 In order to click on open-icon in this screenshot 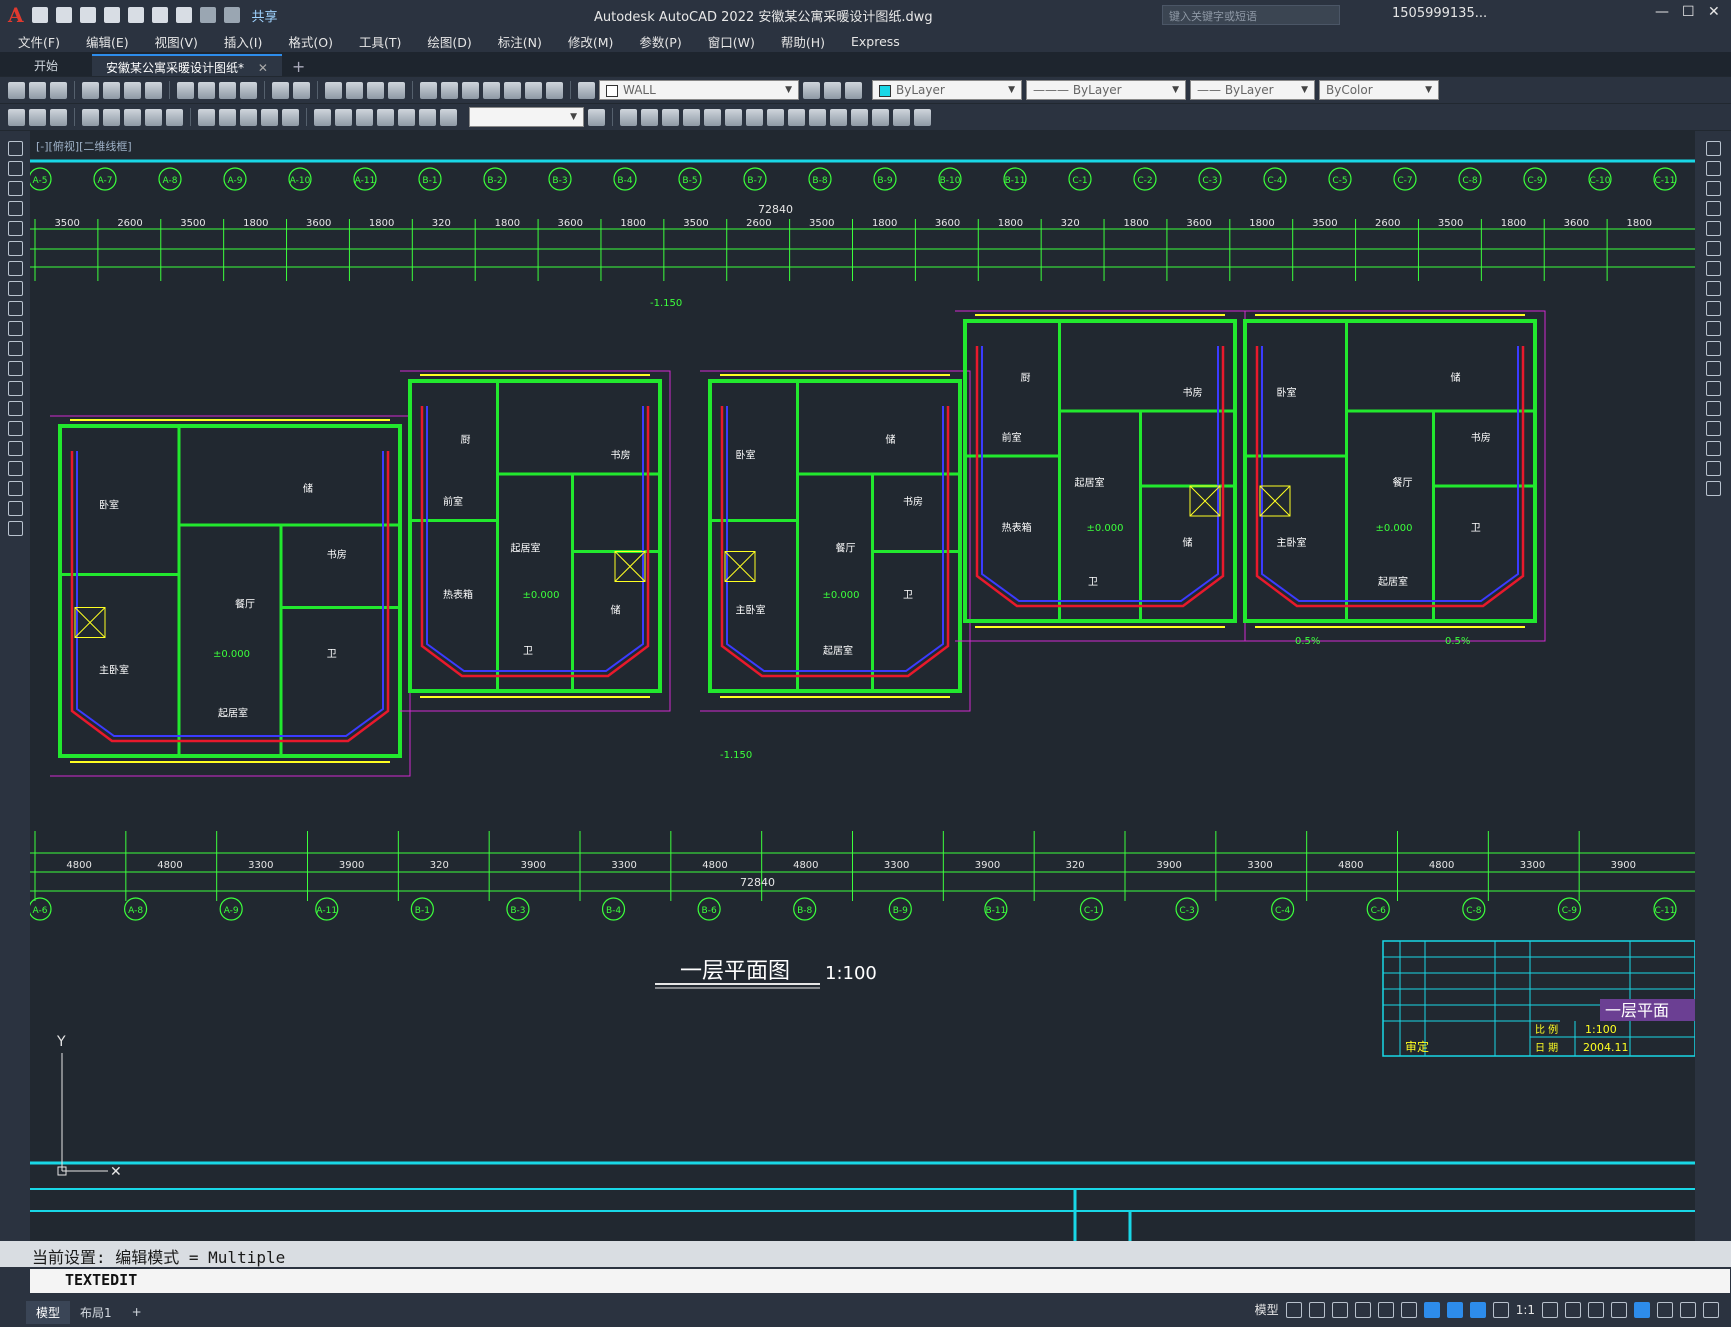, I will do `click(37, 90)`.